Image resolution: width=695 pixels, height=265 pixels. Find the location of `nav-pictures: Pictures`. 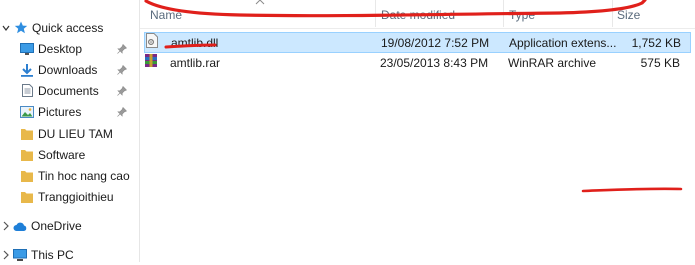

nav-pictures: Pictures is located at coordinates (69, 112).